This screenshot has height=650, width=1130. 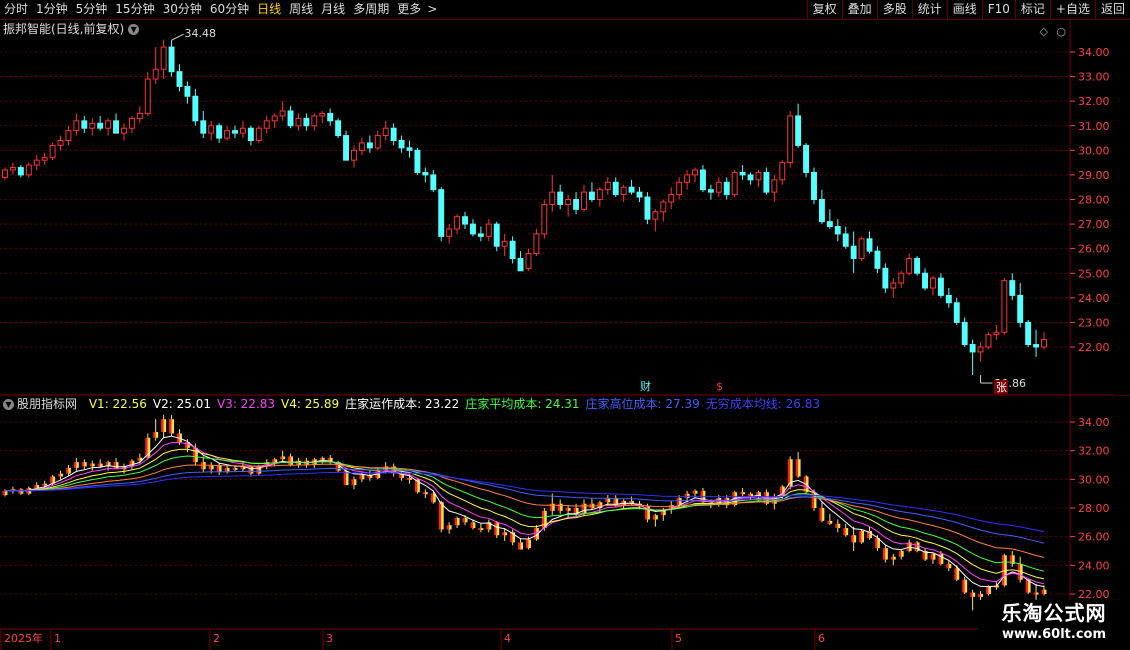 I want to click on period-tab: 30分钟, so click(x=182, y=9).